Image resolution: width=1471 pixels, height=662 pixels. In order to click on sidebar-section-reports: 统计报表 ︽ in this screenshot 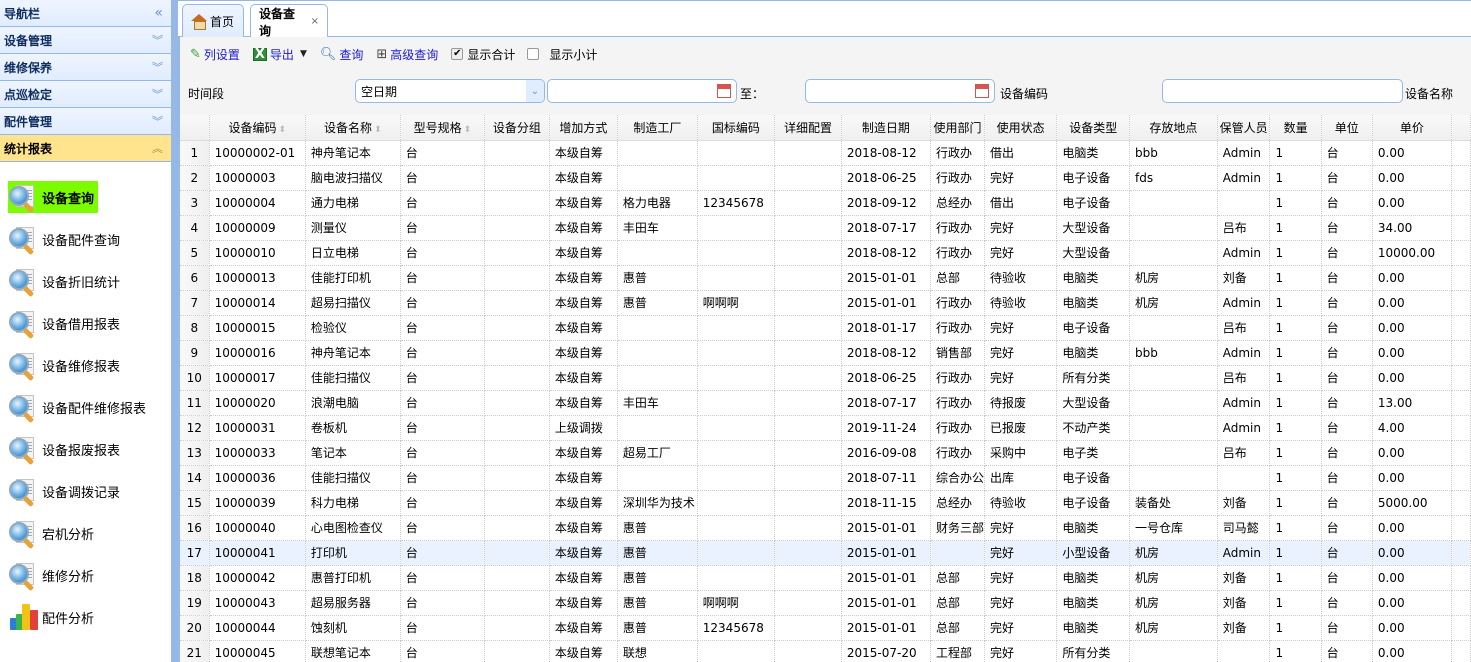, I will do `click(85, 148)`.